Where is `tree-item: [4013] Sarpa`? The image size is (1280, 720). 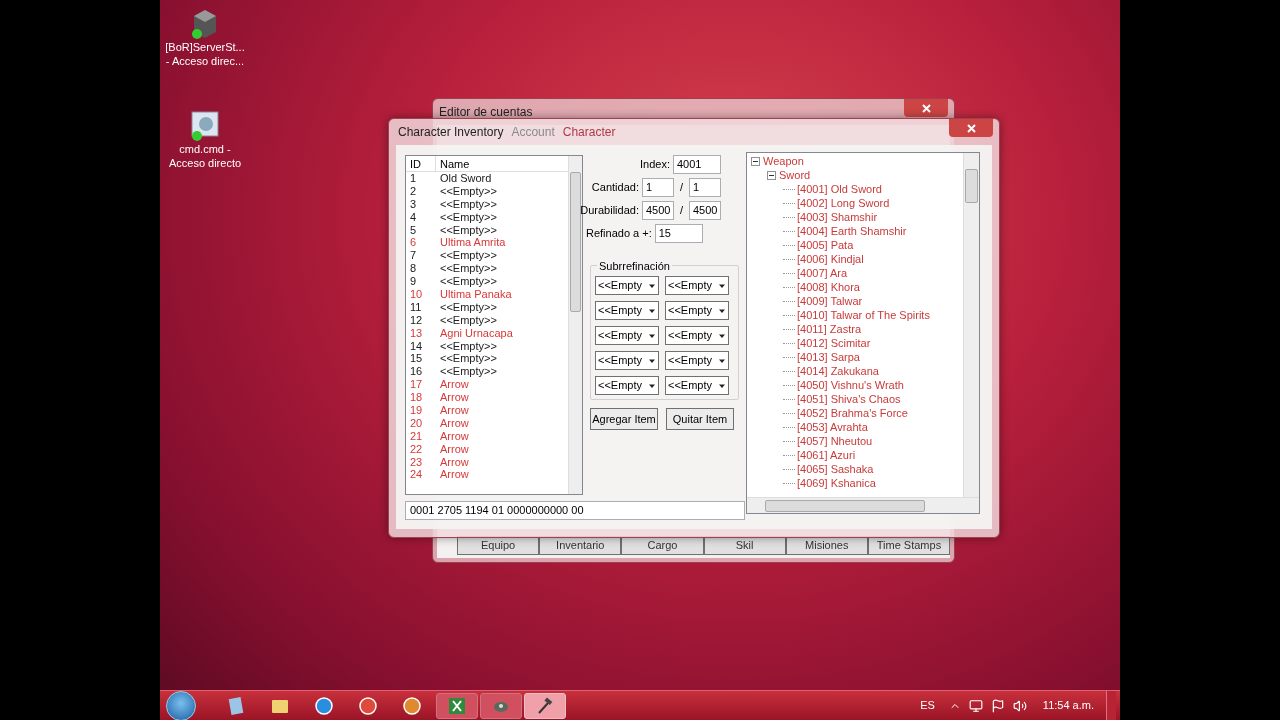
tree-item: [4013] Sarpa is located at coordinates (828, 357).